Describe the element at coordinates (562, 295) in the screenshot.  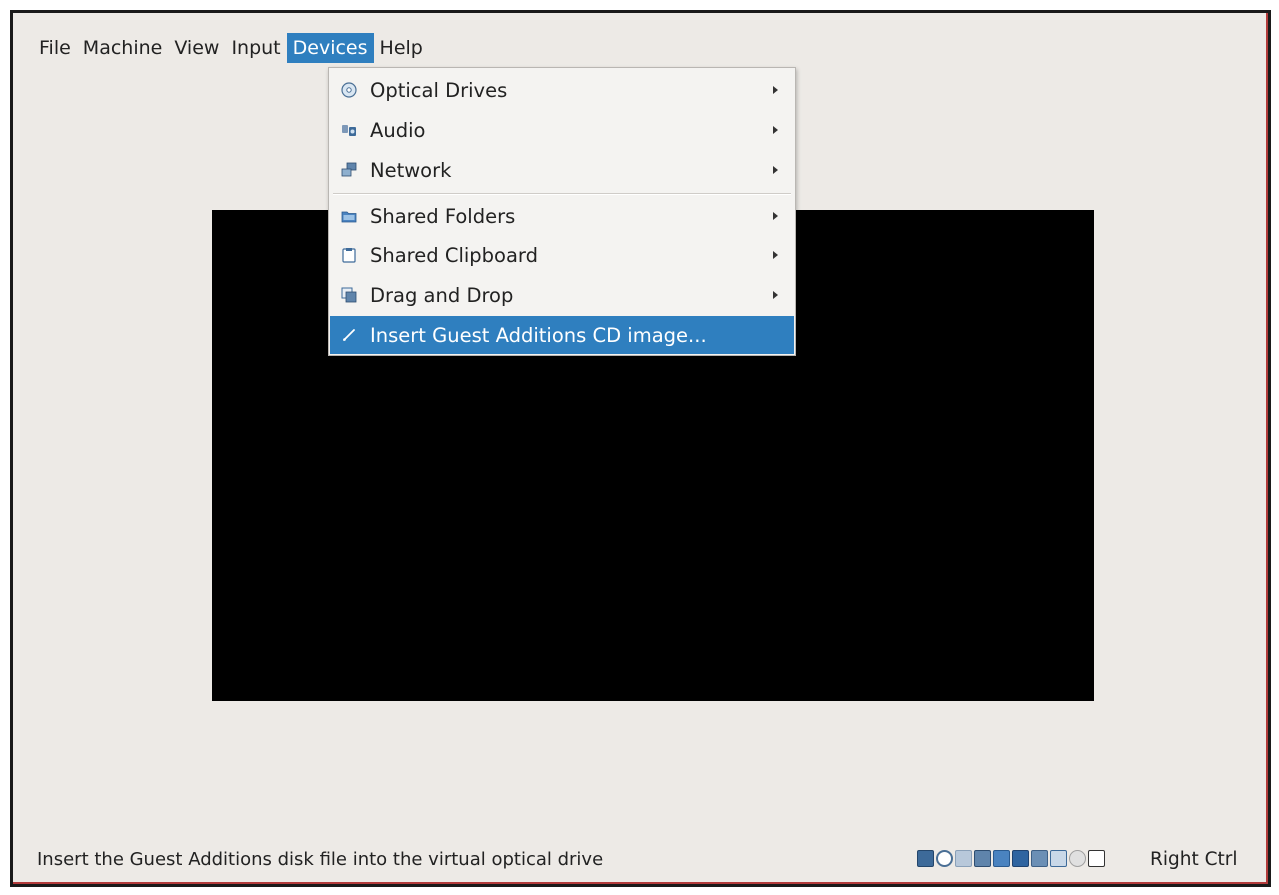
I see `menu-item-drag-and-drop: Drag and Drop` at that location.